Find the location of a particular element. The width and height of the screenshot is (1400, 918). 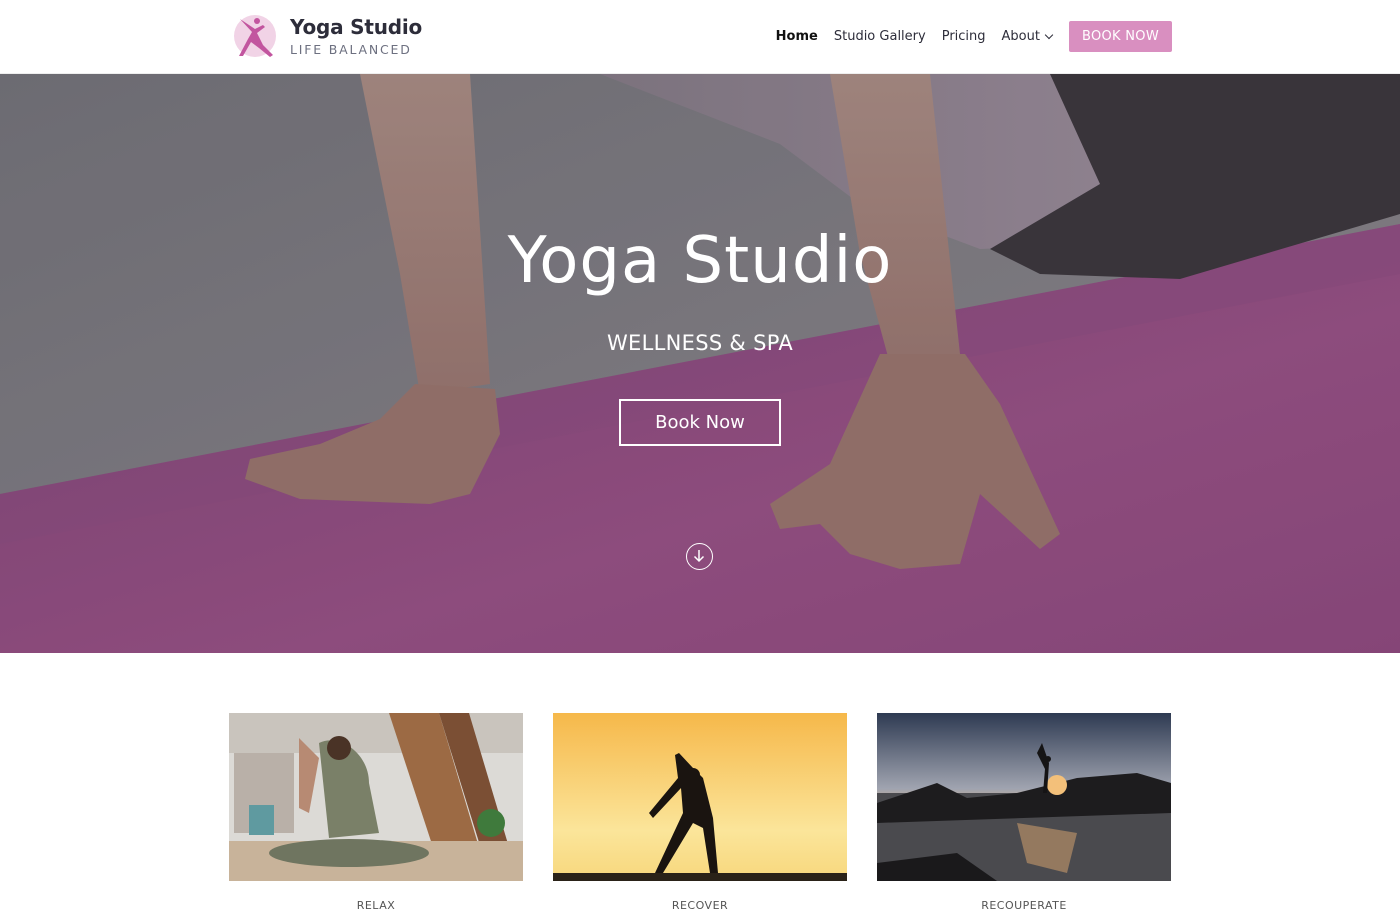

feature-label-recover: RECOVER is located at coordinates (700, 905).